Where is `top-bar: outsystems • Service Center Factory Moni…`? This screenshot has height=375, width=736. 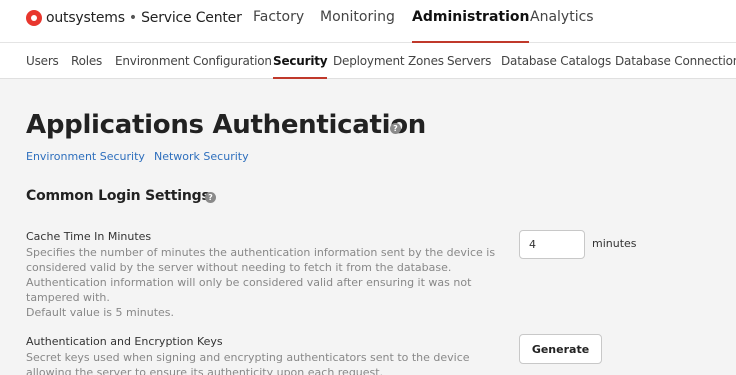
top-bar: outsystems • Service Center Factory Moni… is located at coordinates (368, 21).